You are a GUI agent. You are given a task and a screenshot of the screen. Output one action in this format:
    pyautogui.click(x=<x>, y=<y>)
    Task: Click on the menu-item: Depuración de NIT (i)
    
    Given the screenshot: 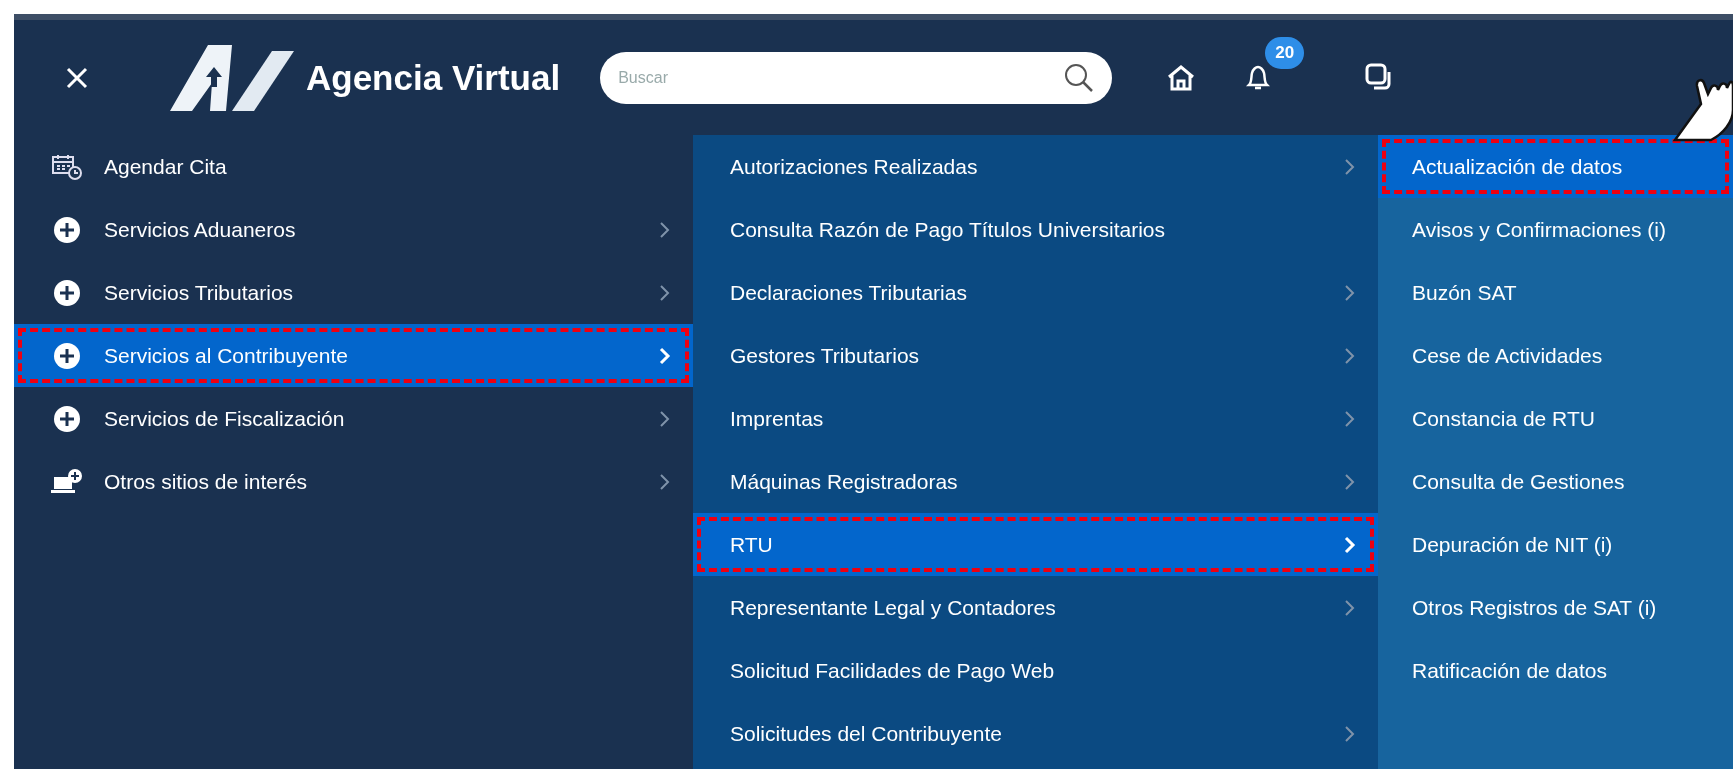 What is the action you would take?
    pyautogui.click(x=1555, y=544)
    